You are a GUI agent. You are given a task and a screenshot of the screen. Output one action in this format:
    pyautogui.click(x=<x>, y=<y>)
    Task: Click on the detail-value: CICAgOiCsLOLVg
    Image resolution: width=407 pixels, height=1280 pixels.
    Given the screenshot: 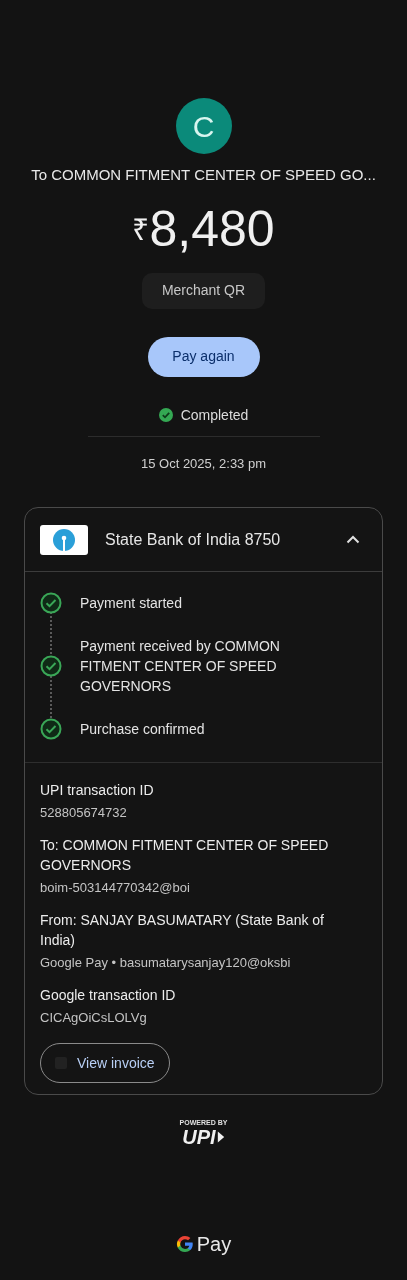 What is the action you would take?
    pyautogui.click(x=94, y=1018)
    